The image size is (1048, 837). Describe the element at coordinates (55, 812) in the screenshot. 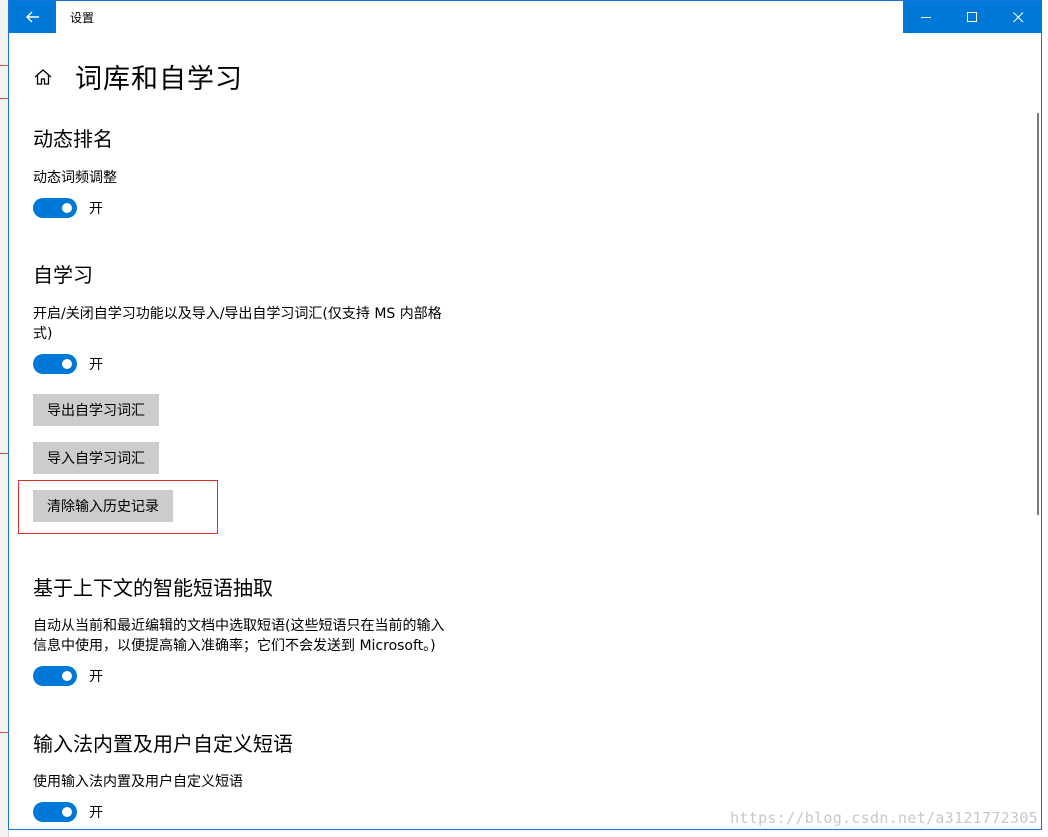

I see `custom-phrases-toggle` at that location.